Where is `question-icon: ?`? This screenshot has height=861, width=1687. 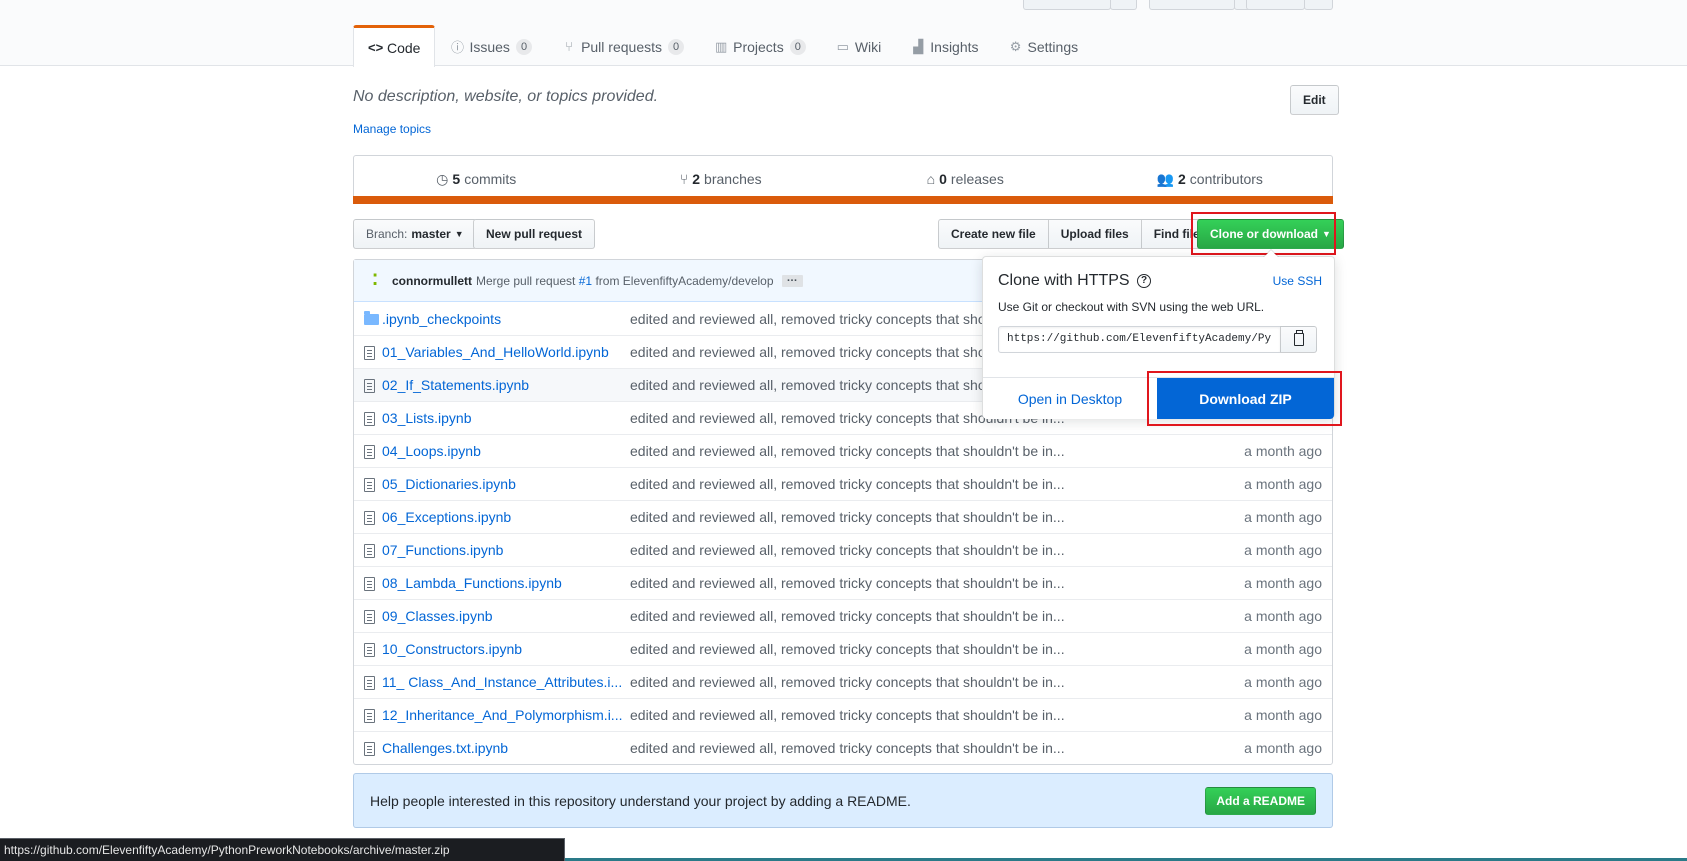 question-icon: ? is located at coordinates (1144, 280).